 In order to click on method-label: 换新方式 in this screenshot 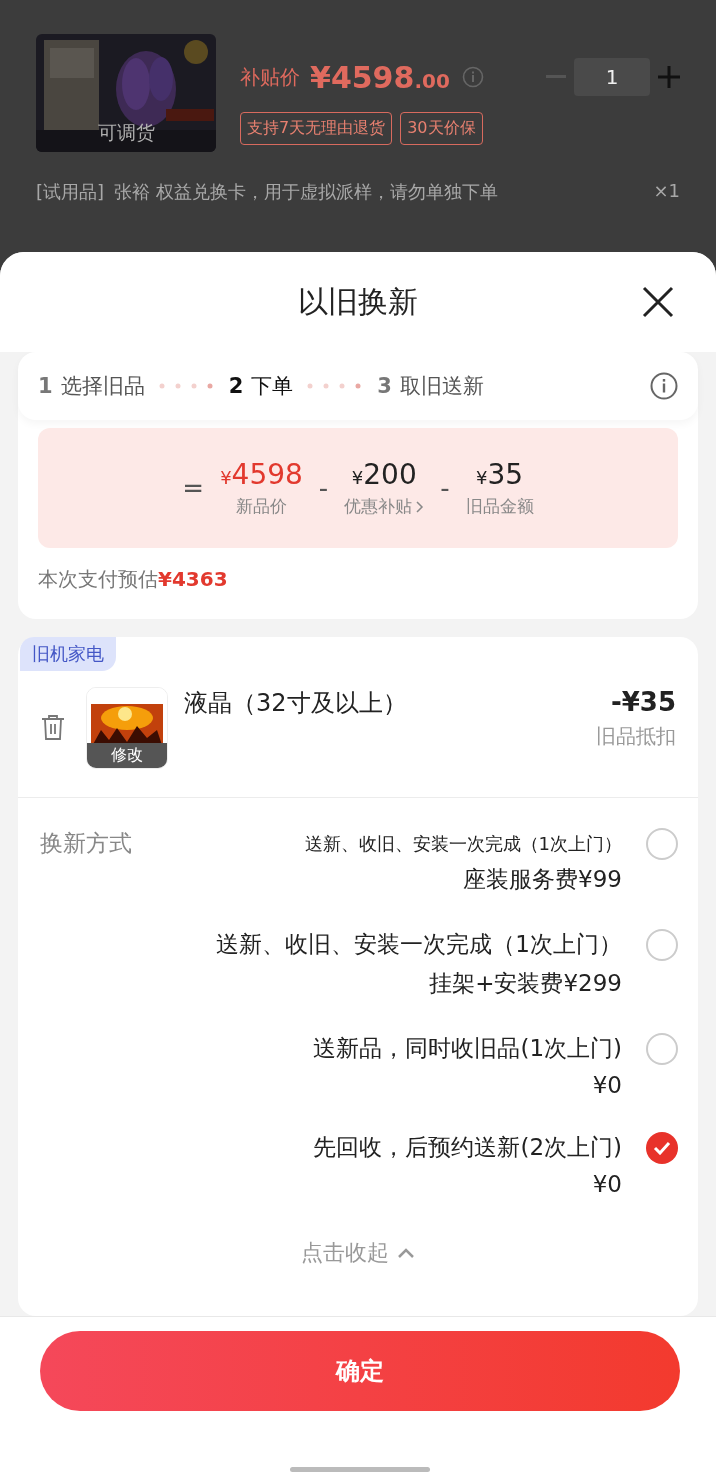, I will do `click(86, 843)`.